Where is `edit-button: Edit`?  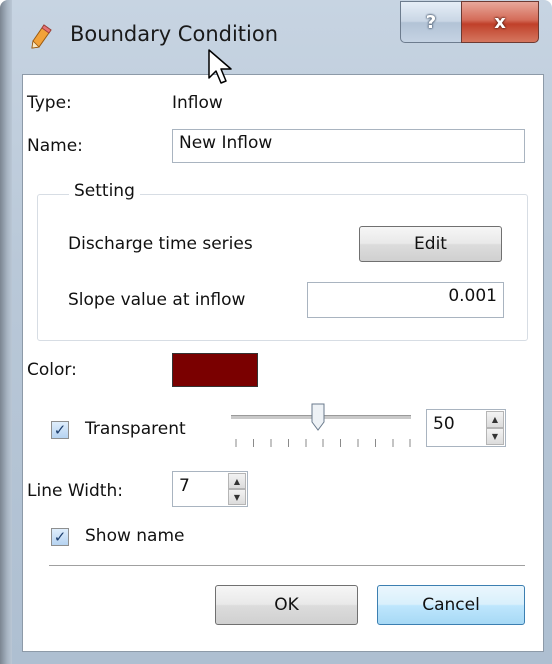 edit-button: Edit is located at coordinates (430, 244).